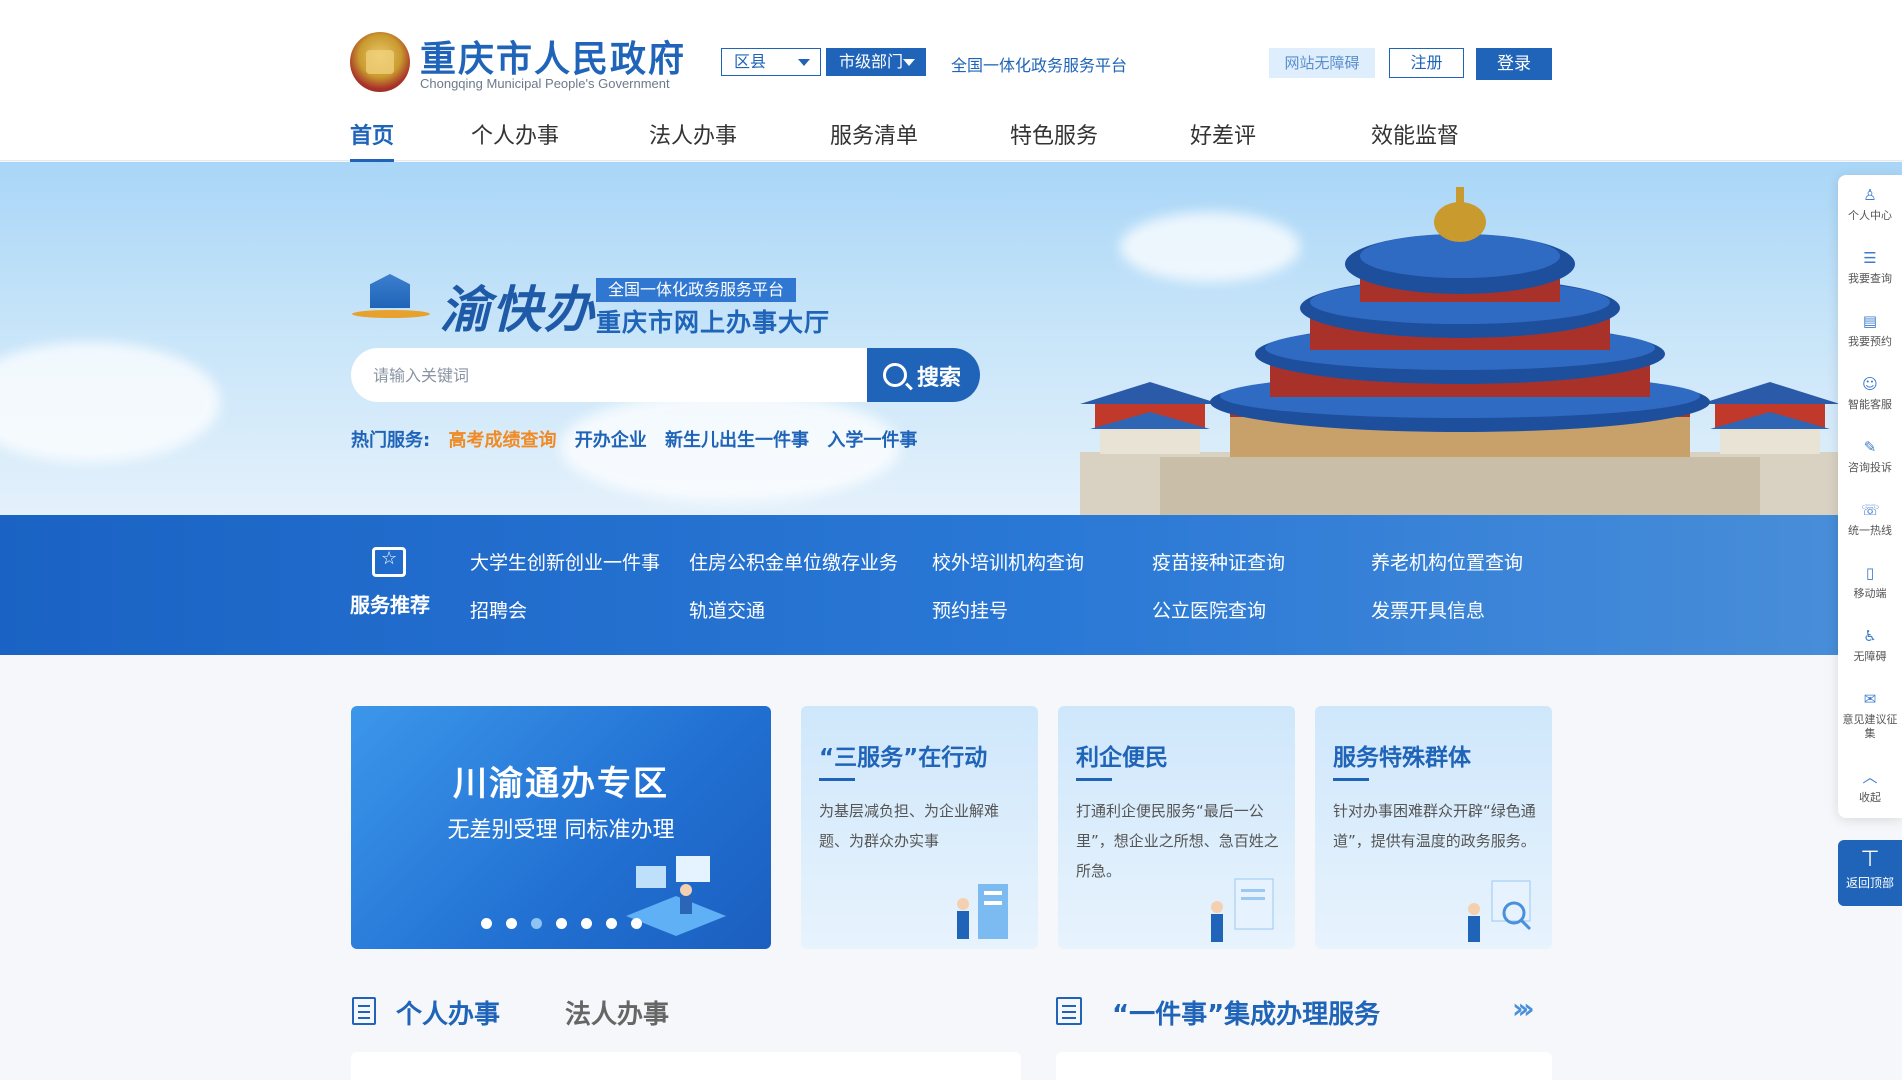 This screenshot has width=1902, height=1080. What do you see at coordinates (872, 440) in the screenshot?
I see `hot-service-link: 入学一件事` at bounding box center [872, 440].